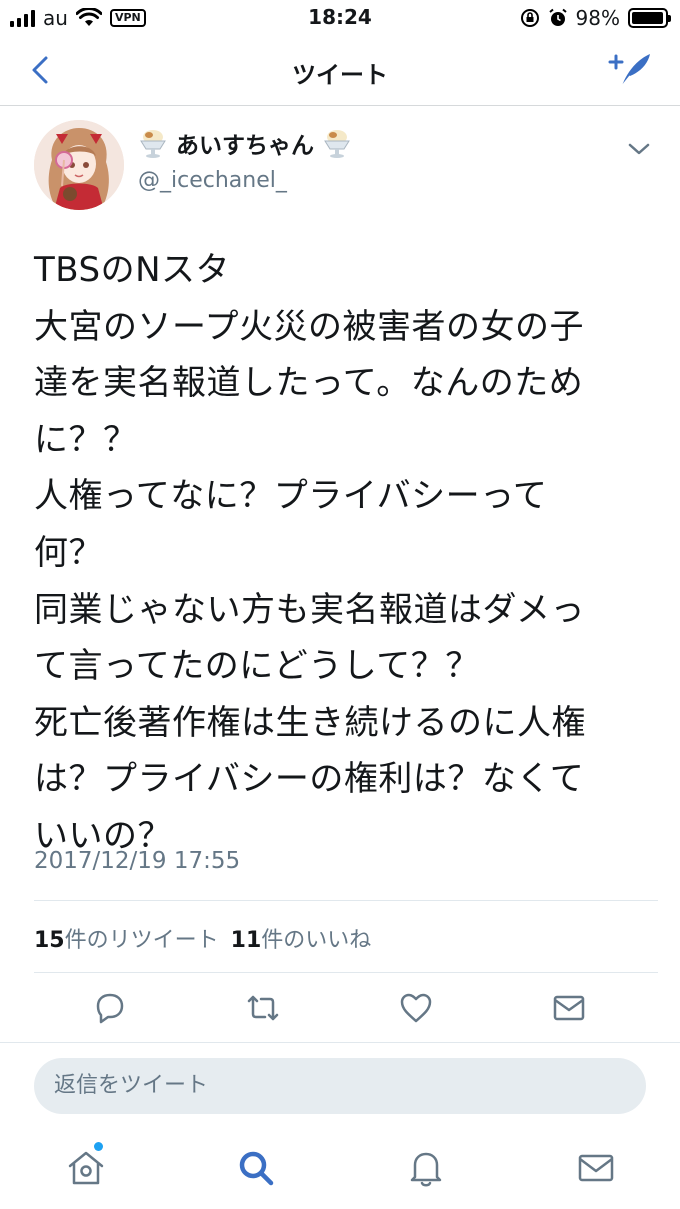 Image resolution: width=680 pixels, height=1209 pixels. Describe the element at coordinates (416, 1008) in the screenshot. I see `like-icon` at that location.